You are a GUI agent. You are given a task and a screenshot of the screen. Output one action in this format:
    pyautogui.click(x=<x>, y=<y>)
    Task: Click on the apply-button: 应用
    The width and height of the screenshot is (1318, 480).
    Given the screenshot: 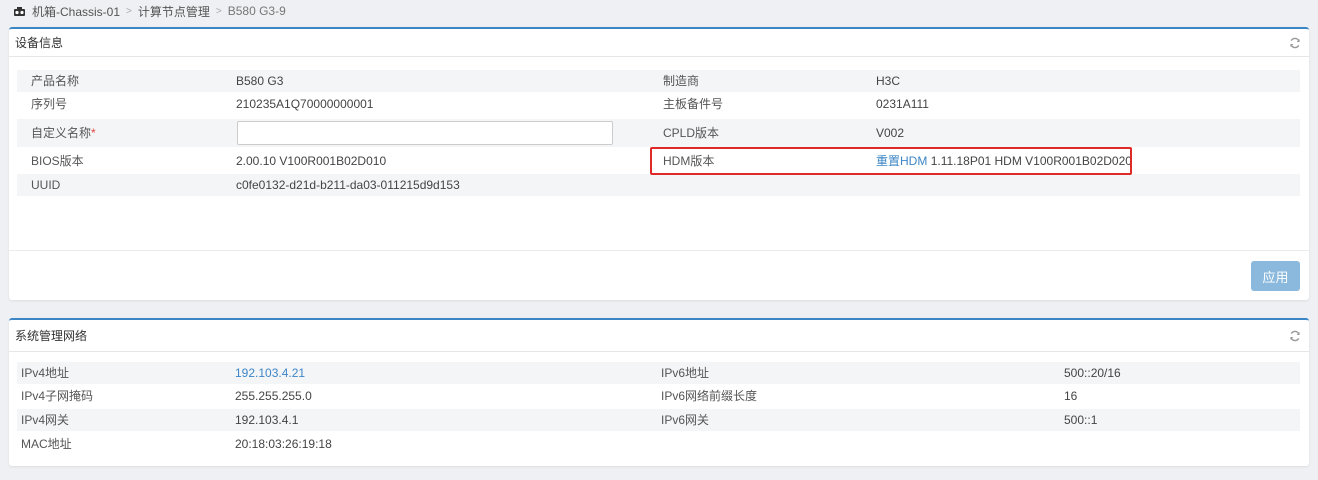 What is the action you would take?
    pyautogui.click(x=1275, y=276)
    